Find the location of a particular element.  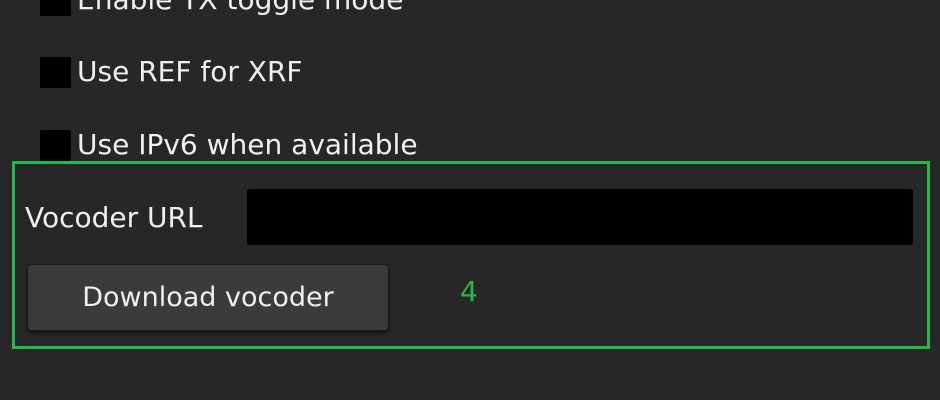

use-ref-for-xrf-option: Use REF for XRF is located at coordinates (171, 72).